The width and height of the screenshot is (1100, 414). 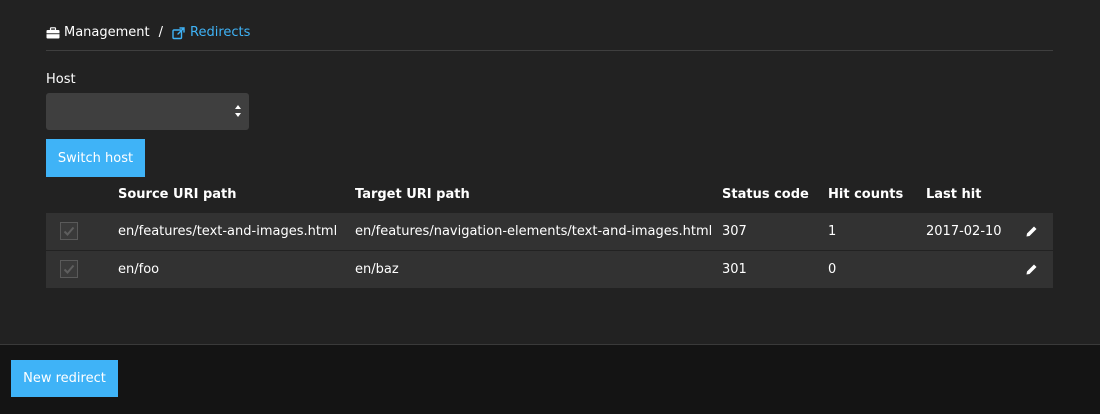 I want to click on cell-status: 301, so click(x=734, y=269).